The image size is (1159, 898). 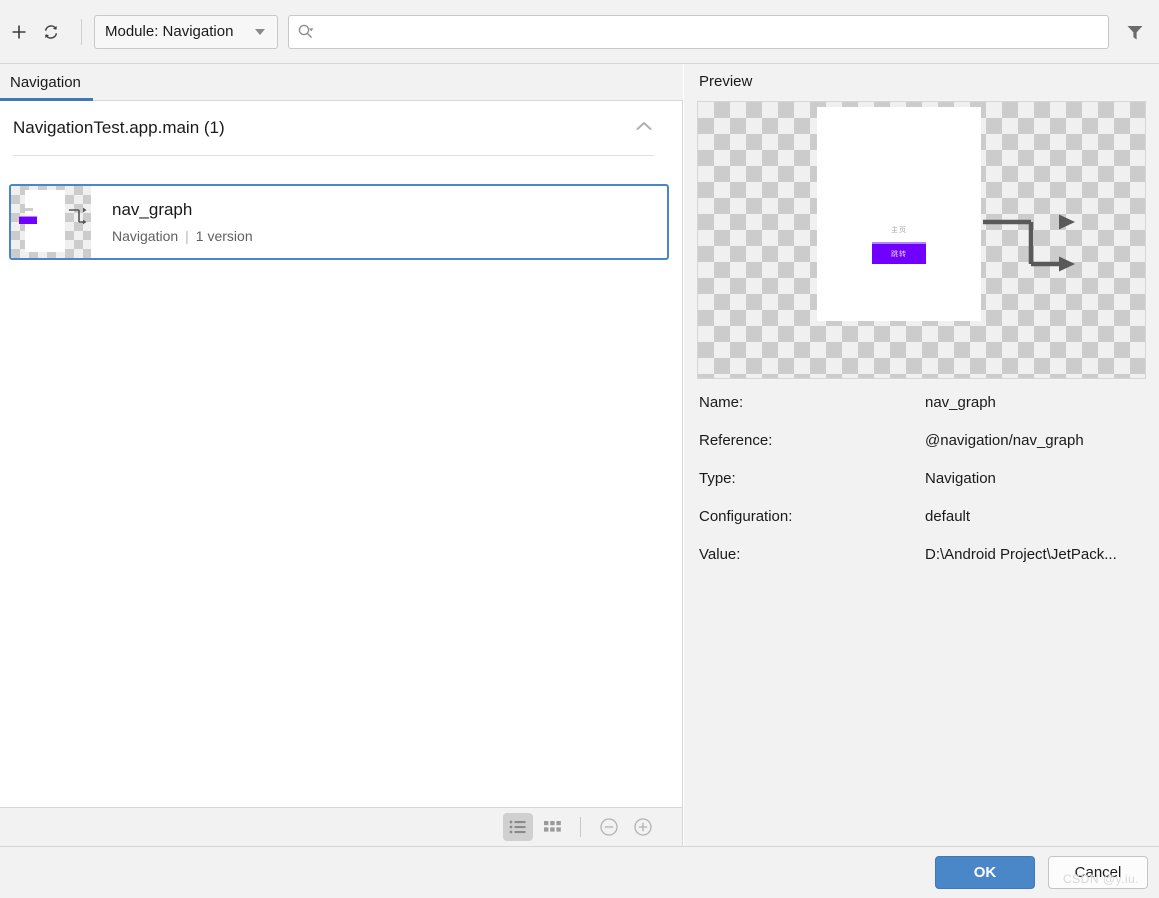 I want to click on tab-navigation-label: Navigation, so click(x=45, y=82).